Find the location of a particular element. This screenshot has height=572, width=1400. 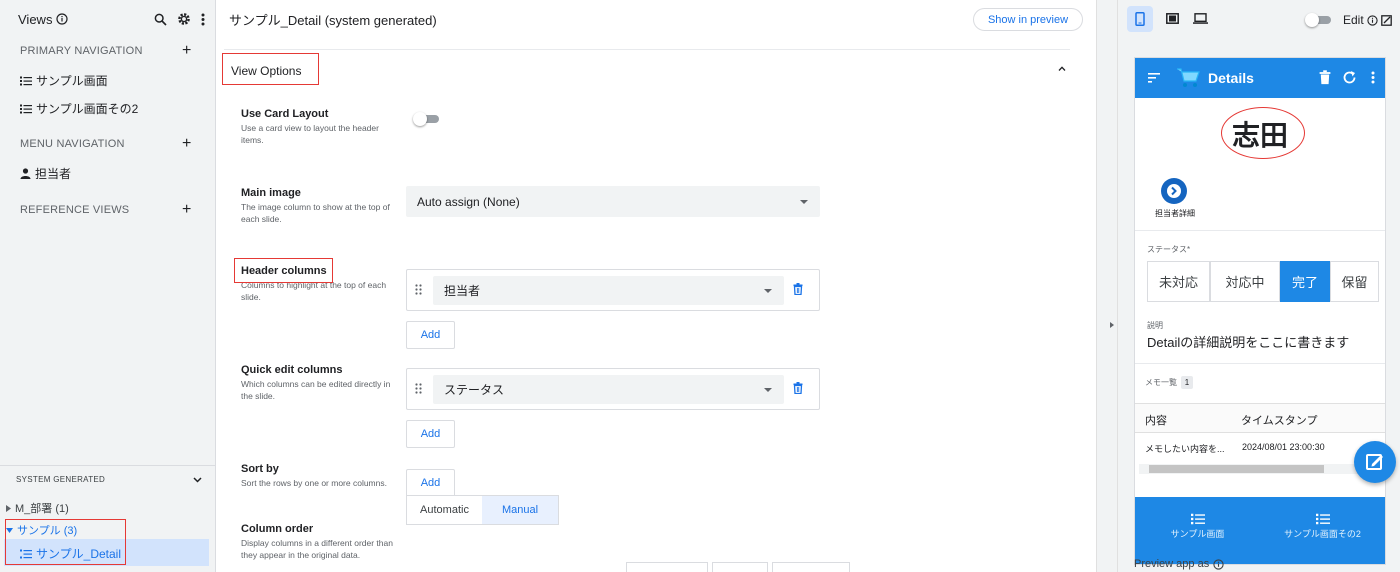

add-menu-view-button: + is located at coordinates (186, 144).